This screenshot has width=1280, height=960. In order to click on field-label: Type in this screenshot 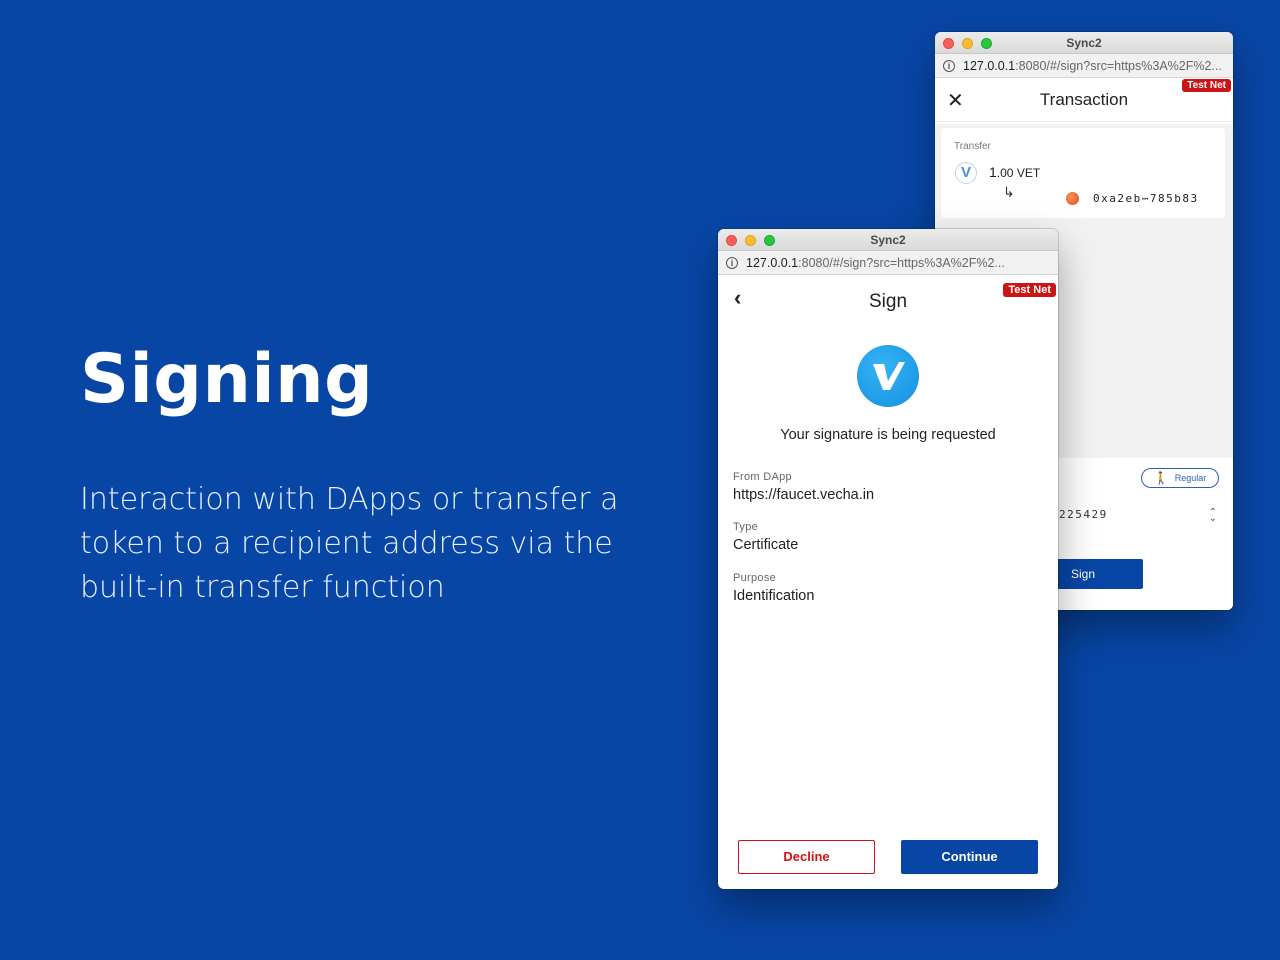, I will do `click(746, 527)`.